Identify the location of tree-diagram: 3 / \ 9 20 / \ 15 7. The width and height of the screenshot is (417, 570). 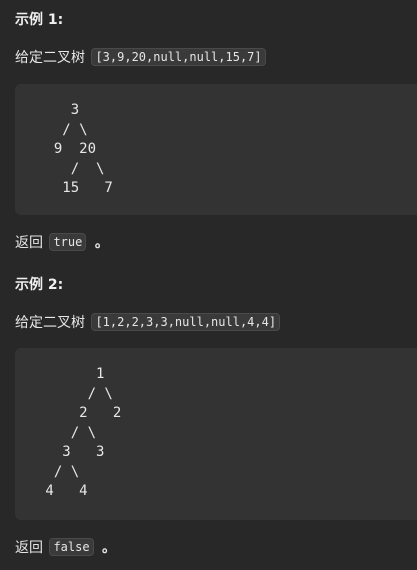
(83, 149).